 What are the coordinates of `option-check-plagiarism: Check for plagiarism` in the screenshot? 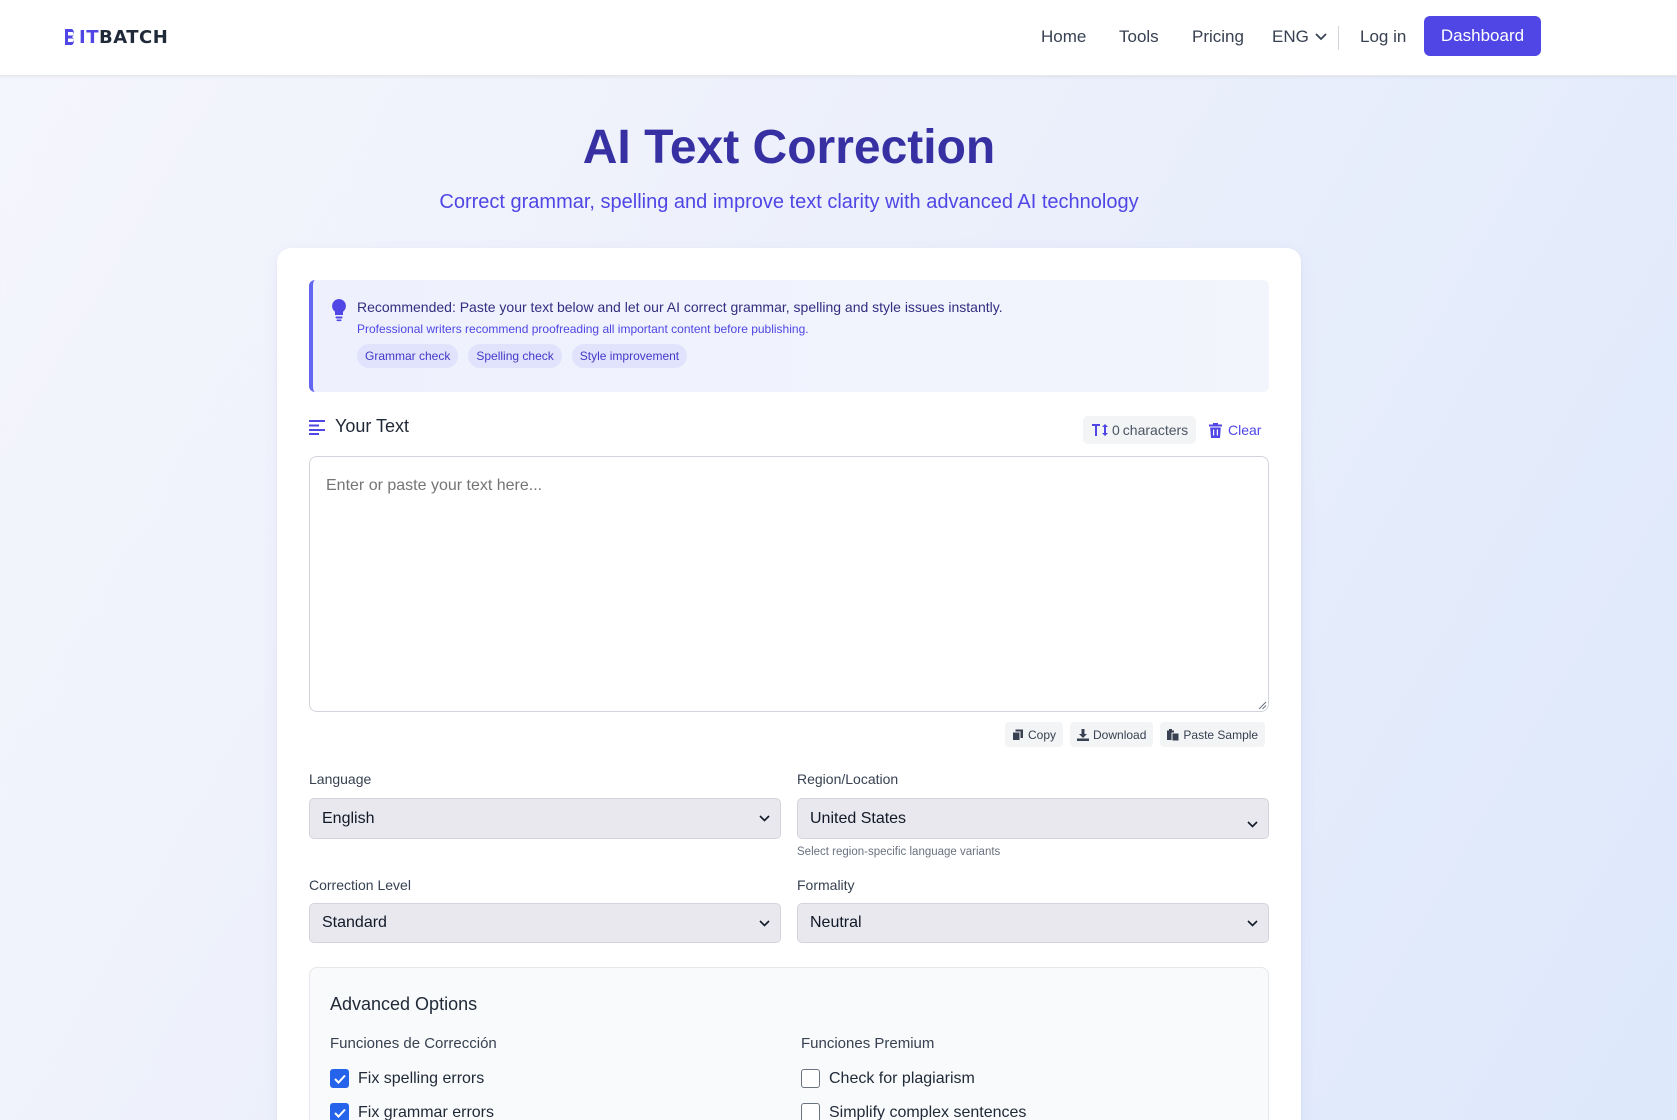 It's located at (888, 1078).